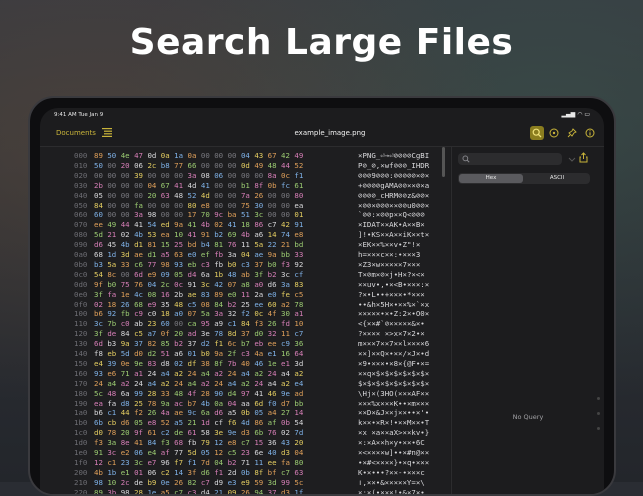  I want to click on hex-row-offset: 150, so click(81, 363).